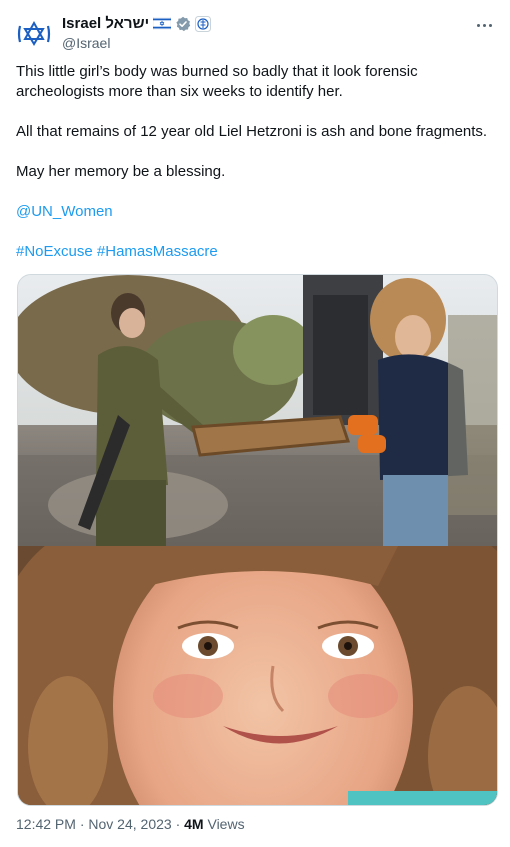 This screenshot has height=847, width=510. Describe the element at coordinates (162, 23) in the screenshot. I see `israel-flag-icon` at that location.